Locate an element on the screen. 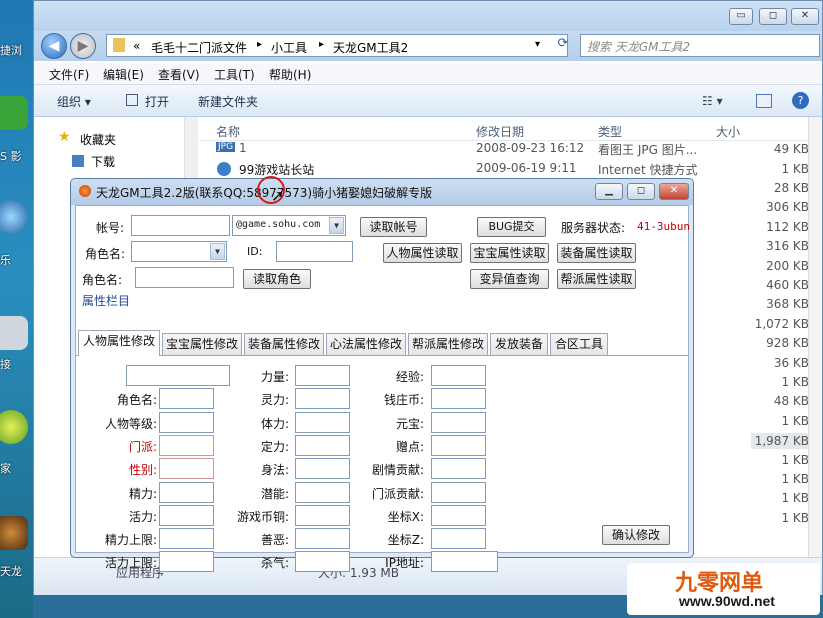 The height and width of the screenshot is (618, 823). column-type: 类型 is located at coordinates (610, 131).